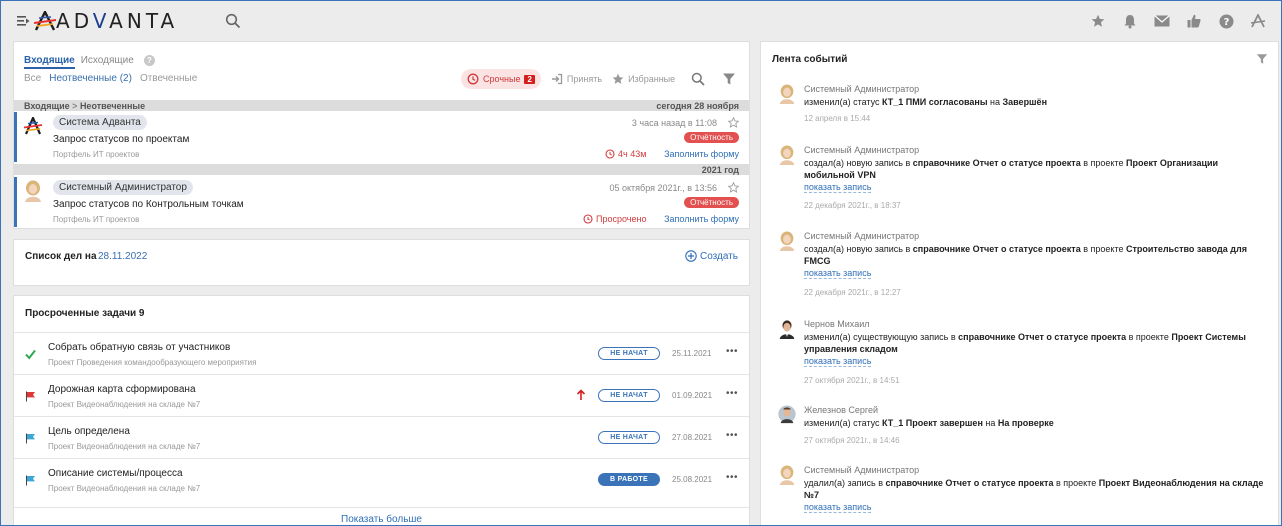  I want to click on sender-chip: Система Адванта, so click(100, 122).